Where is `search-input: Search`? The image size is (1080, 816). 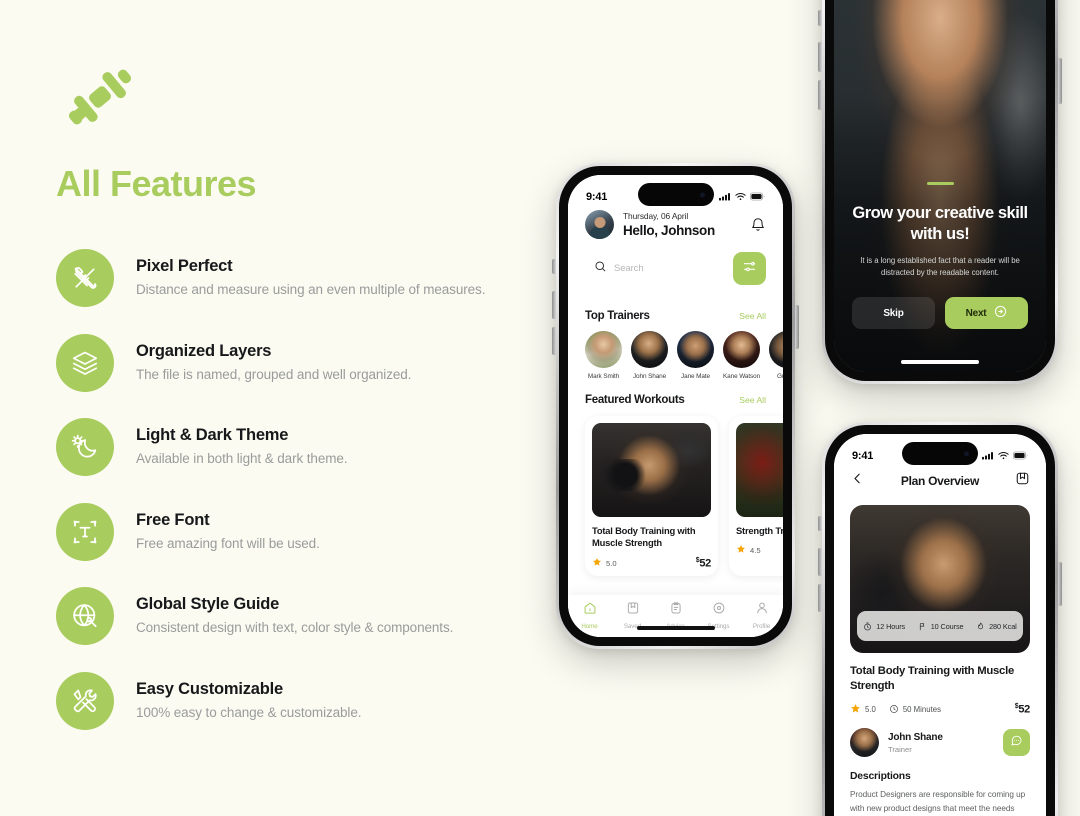
search-input: Search is located at coordinates (654, 268).